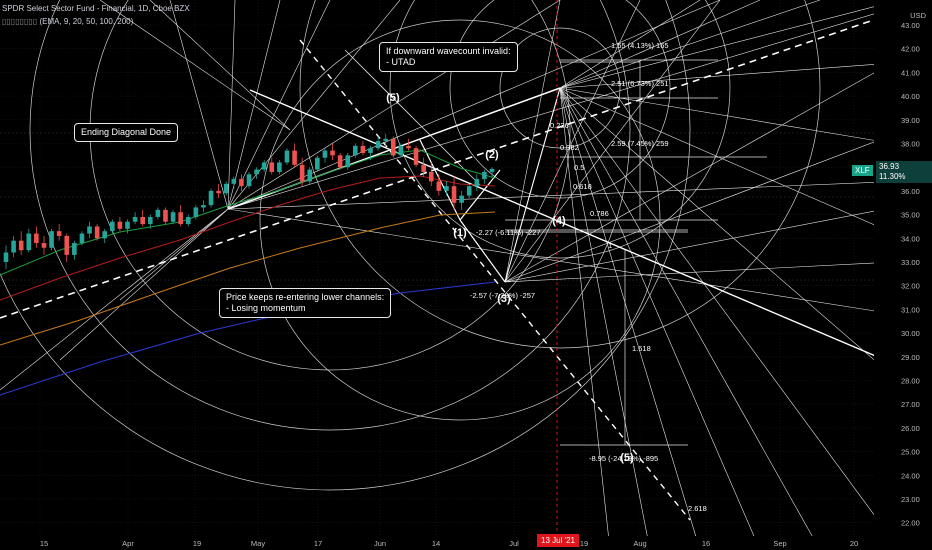 The image size is (932, 550). What do you see at coordinates (318, 543) in the screenshot?
I see `time-tick-label: 17` at bounding box center [318, 543].